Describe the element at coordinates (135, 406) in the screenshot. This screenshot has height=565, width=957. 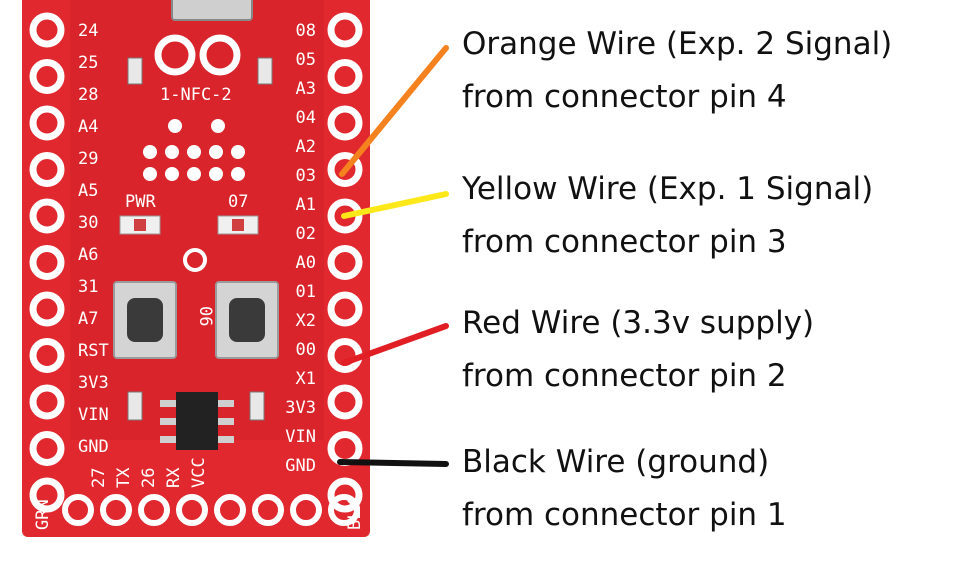
I see `cap-left-bottom` at that location.